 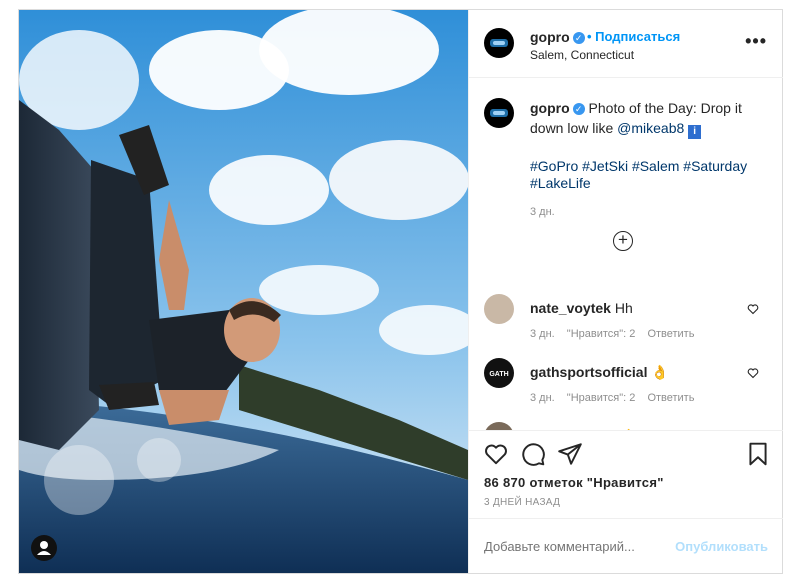 What do you see at coordinates (721, 546) in the screenshot?
I see `publish-button: Опубликовать` at bounding box center [721, 546].